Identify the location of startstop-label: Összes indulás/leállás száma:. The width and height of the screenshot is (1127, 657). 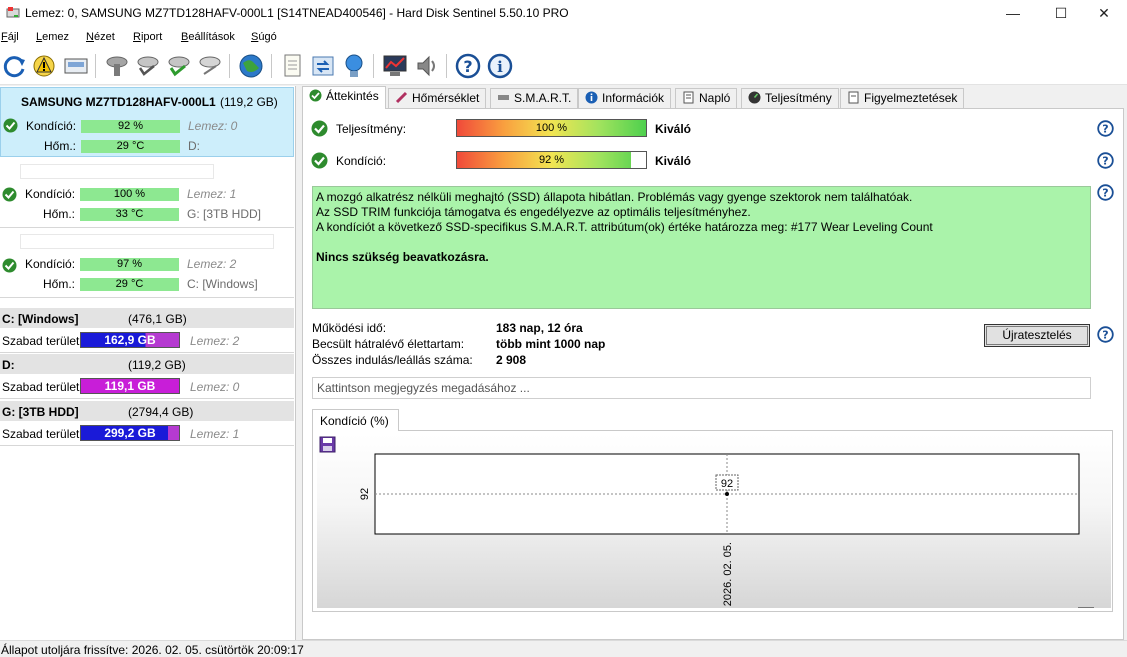
(392, 360).